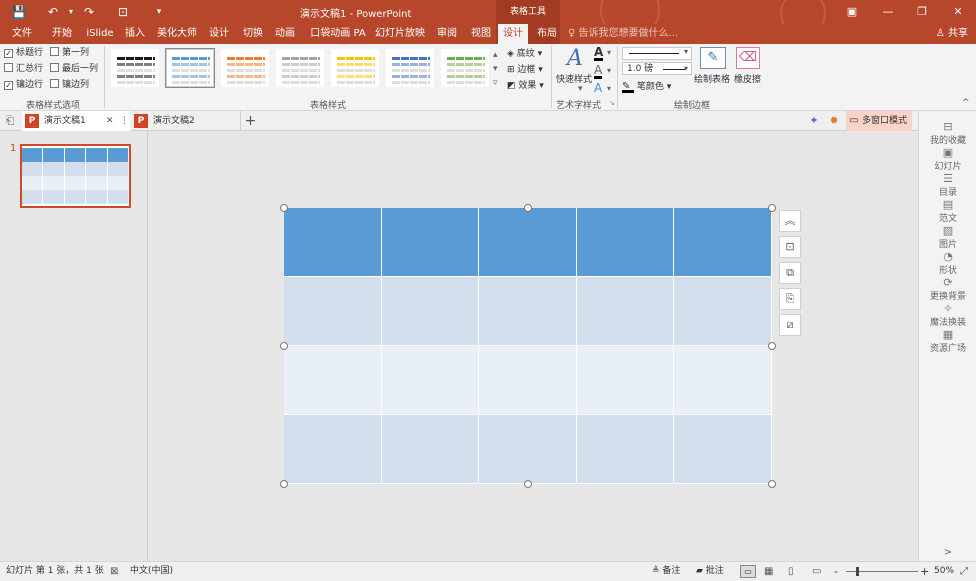 This screenshot has height=581, width=976. I want to click on undo-icon: ↶, so click(53, 12).